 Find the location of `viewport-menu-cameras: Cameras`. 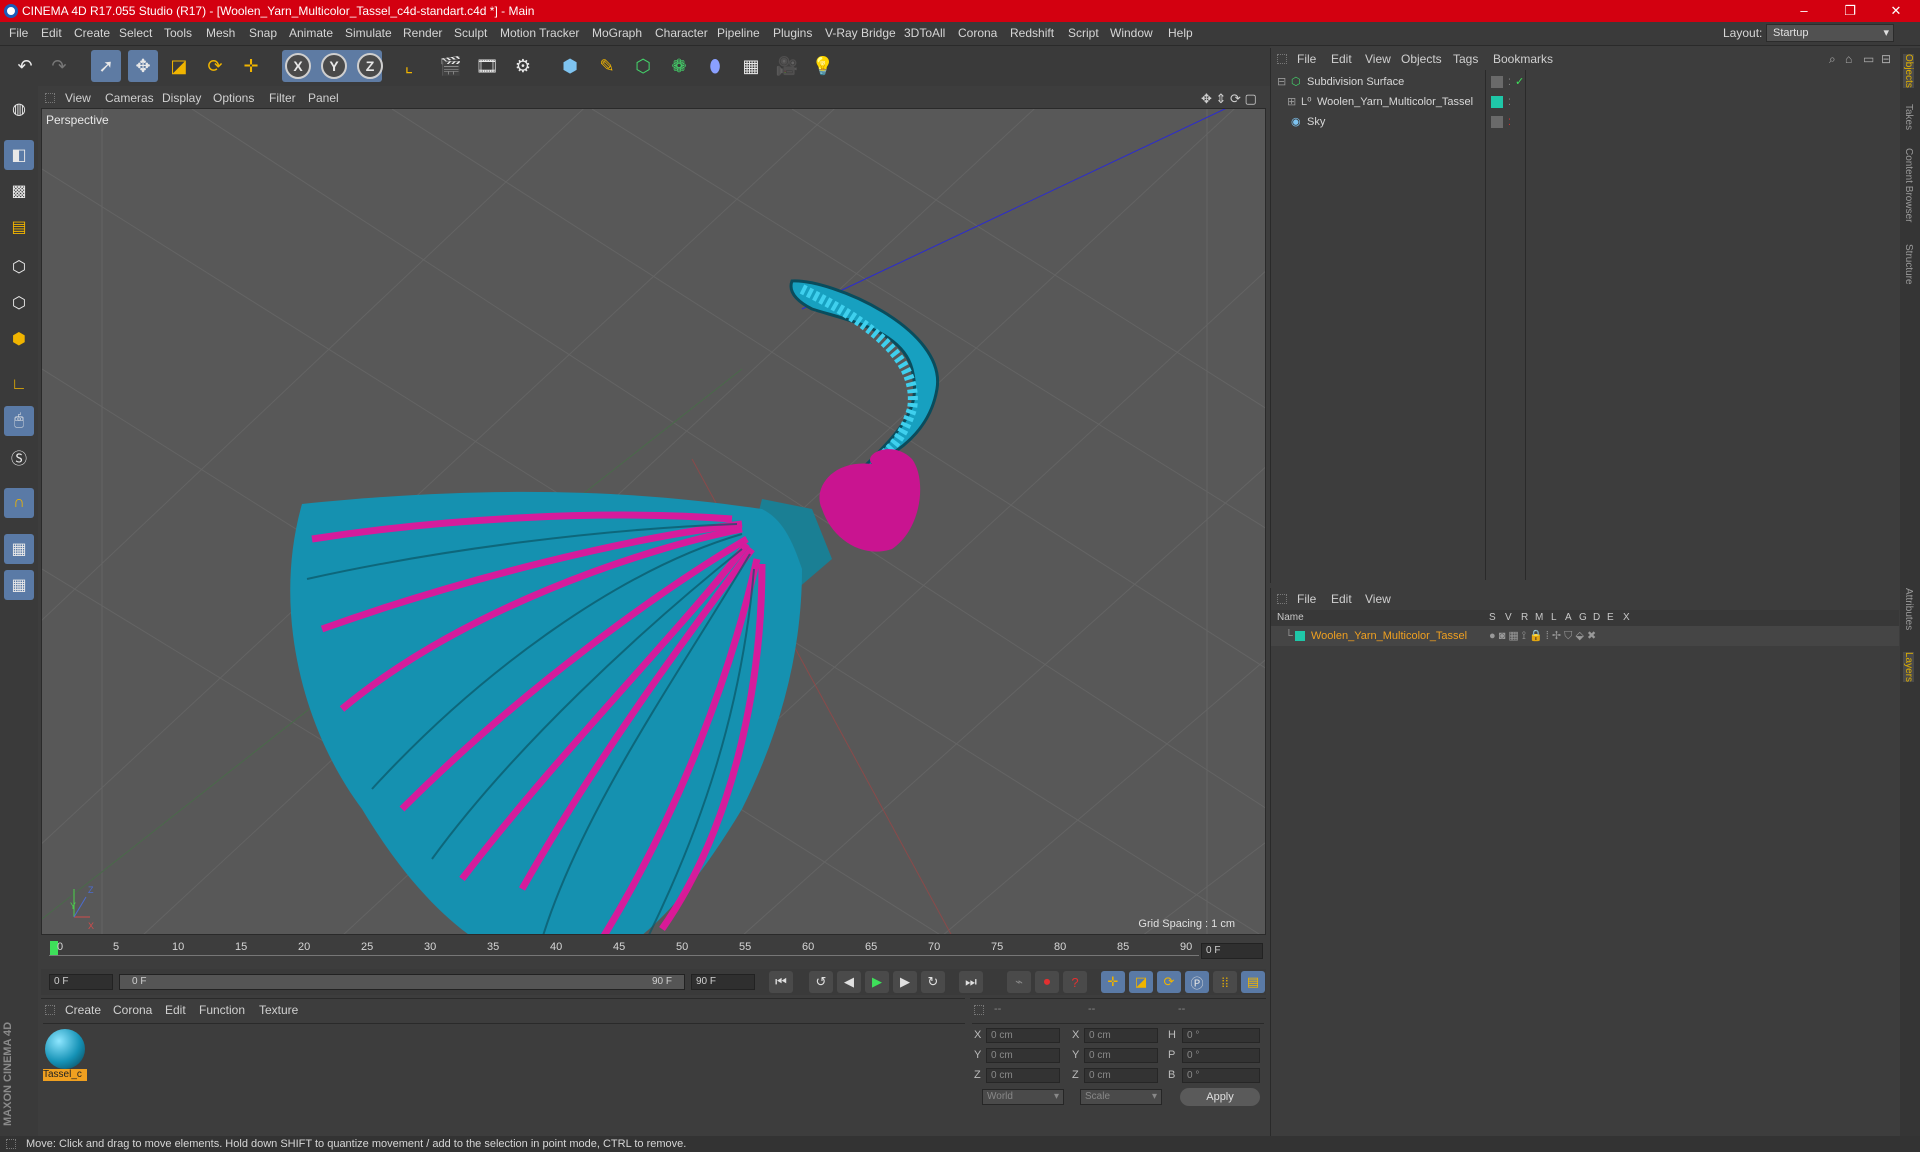

viewport-menu-cameras: Cameras is located at coordinates (129, 98).